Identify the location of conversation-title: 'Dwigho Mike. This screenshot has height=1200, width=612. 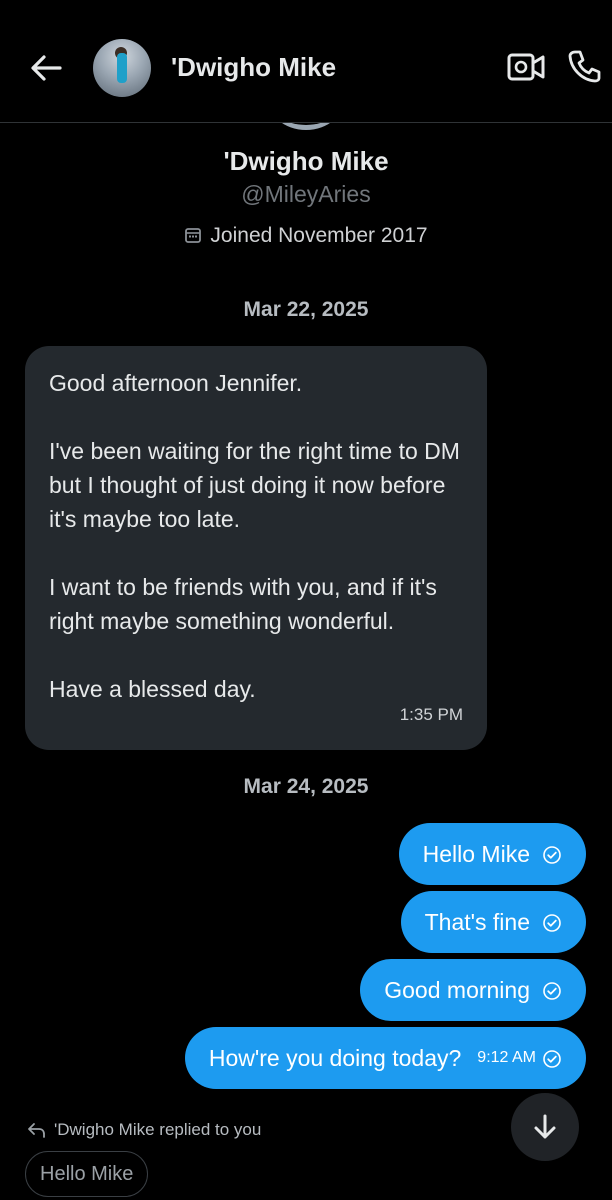
(253, 67).